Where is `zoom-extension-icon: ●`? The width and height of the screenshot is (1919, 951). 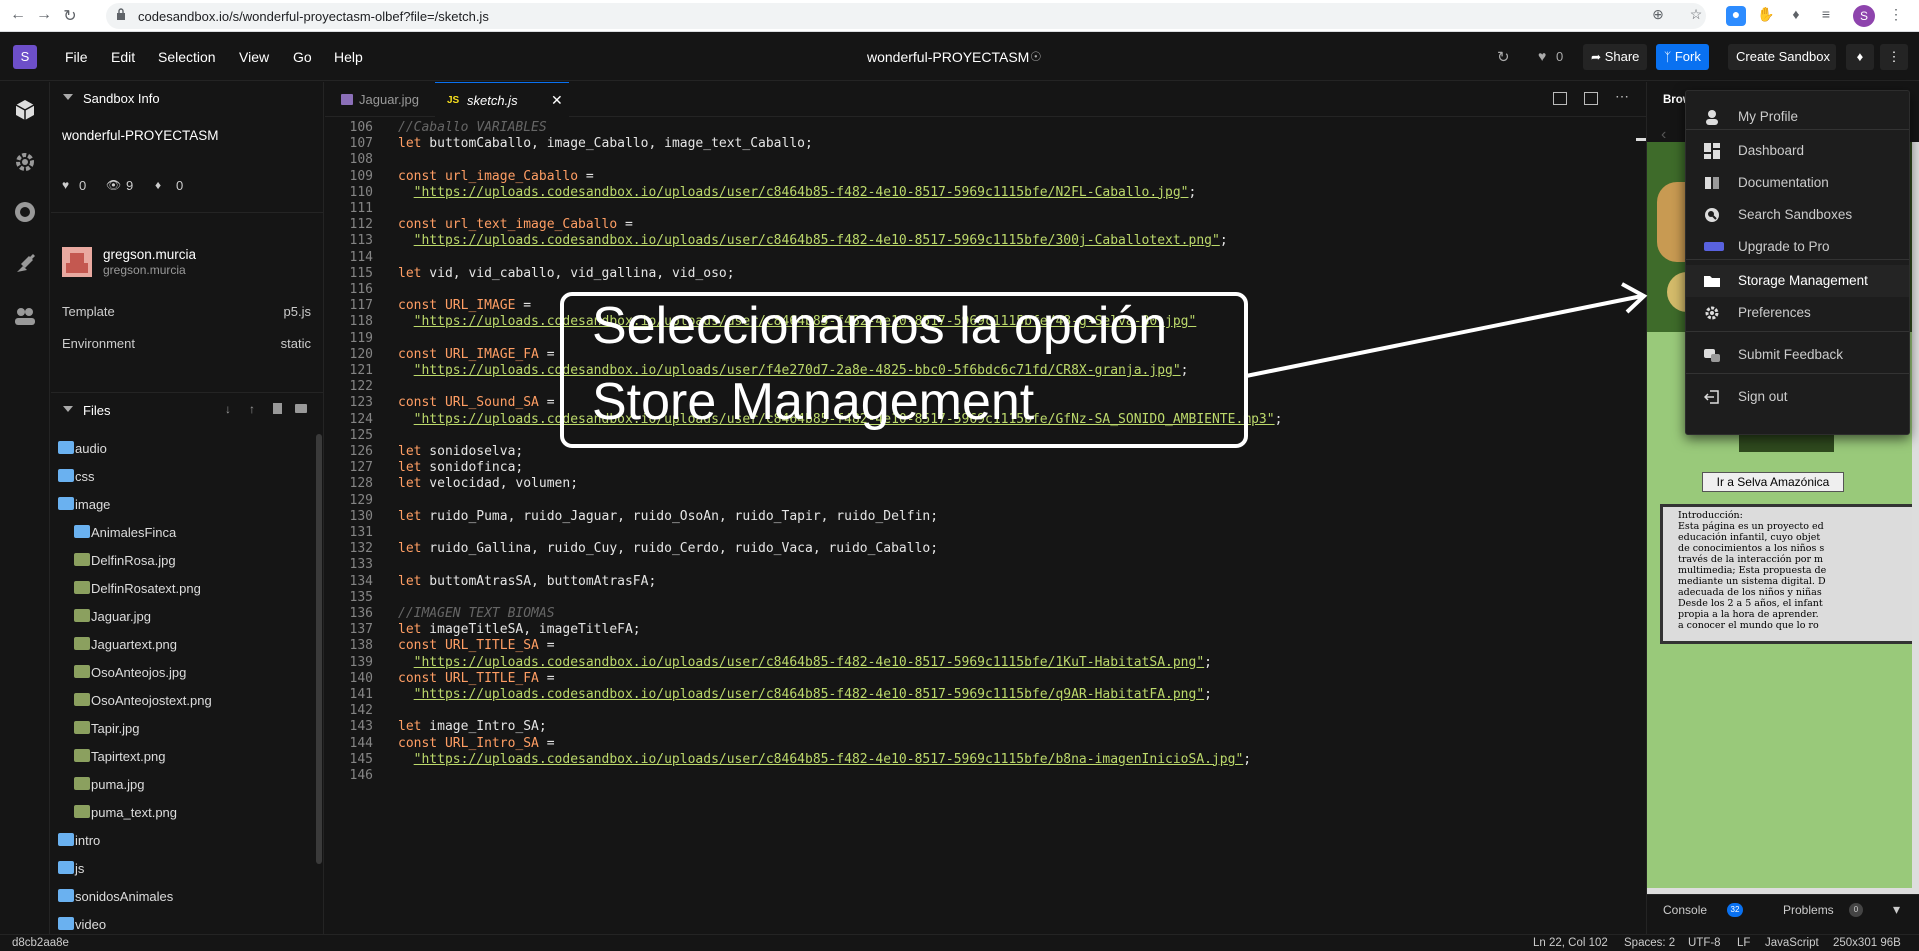 zoom-extension-icon: ● is located at coordinates (1736, 16).